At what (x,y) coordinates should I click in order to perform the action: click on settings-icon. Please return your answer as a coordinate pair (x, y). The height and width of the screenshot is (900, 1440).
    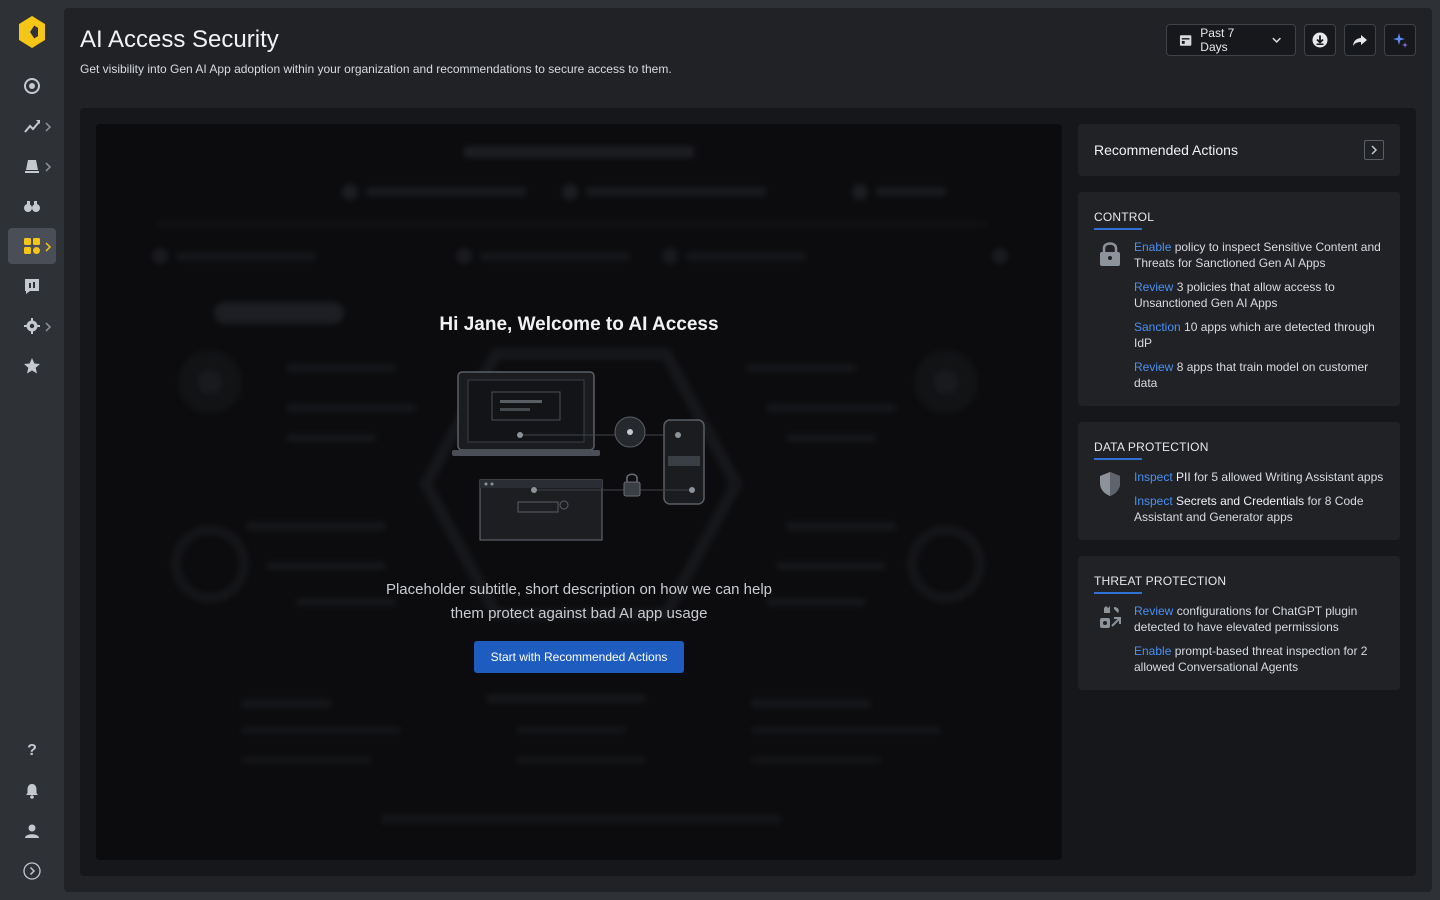
    Looking at the image, I should click on (32, 326).